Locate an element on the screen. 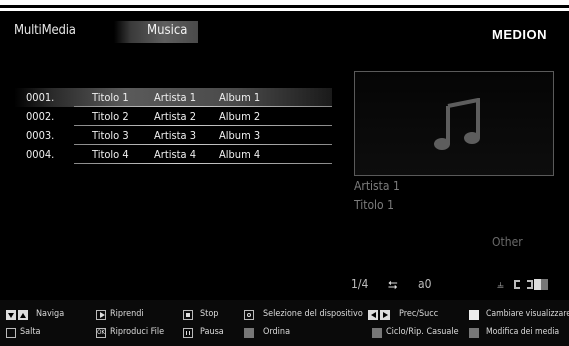  white-key-icon is located at coordinates (474, 315).